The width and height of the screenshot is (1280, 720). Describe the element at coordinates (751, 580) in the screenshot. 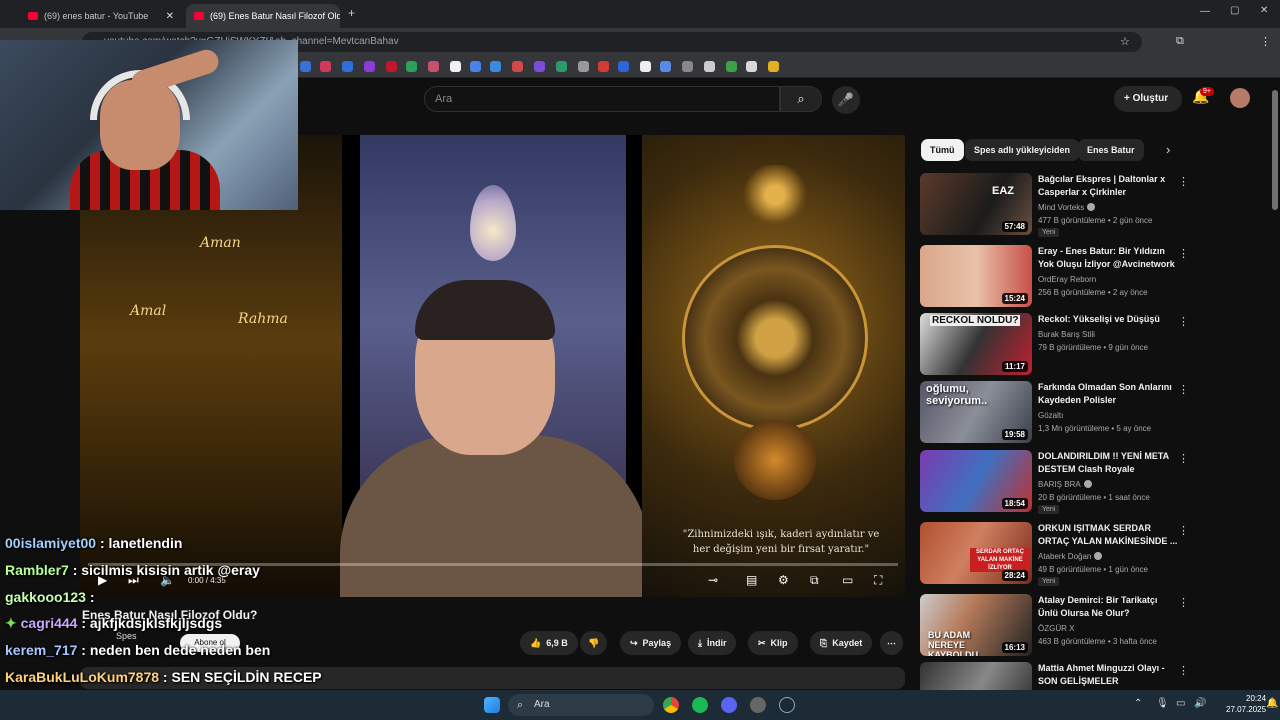

I see `subtitles-icon: ▤` at that location.